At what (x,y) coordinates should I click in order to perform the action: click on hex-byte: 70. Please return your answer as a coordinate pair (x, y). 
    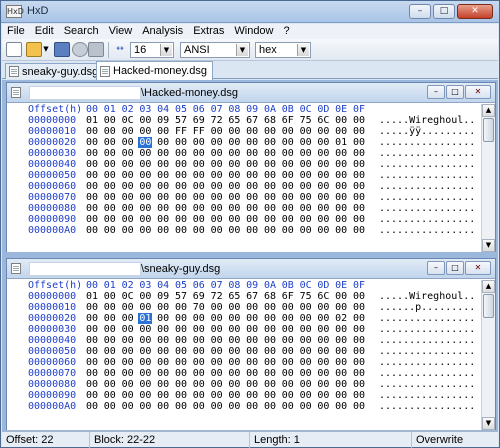
    Looking at the image, I should click on (199, 307).